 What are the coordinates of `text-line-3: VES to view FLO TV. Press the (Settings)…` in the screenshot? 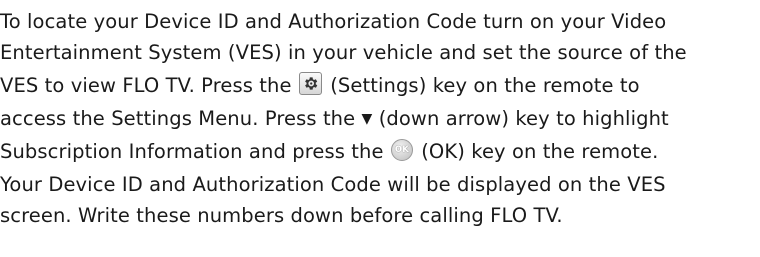 It's located at (380, 85).